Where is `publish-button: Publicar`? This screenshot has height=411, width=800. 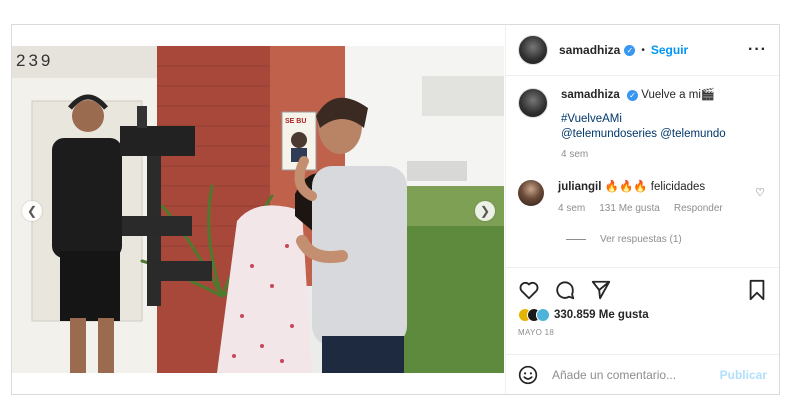
publish-button: Publicar is located at coordinates (743, 375).